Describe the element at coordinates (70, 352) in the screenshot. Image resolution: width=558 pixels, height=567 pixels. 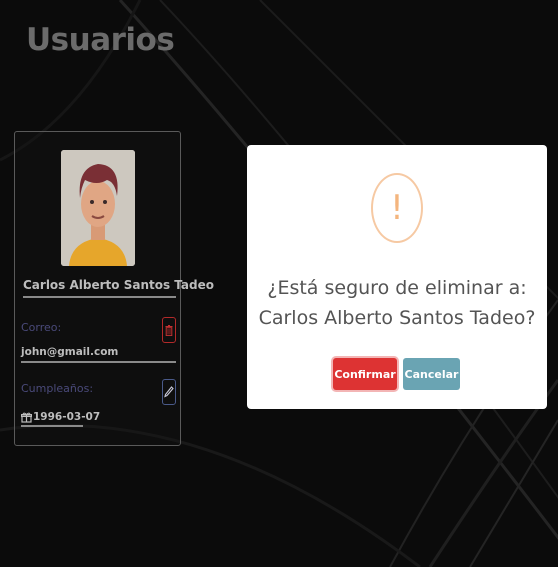
I see `email-value: john@gmail.com` at that location.